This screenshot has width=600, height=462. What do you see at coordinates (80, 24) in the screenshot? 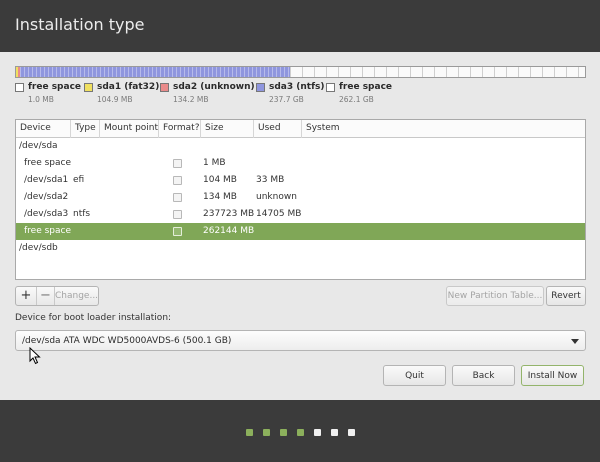
I see `window-title: Installation type` at bounding box center [80, 24].